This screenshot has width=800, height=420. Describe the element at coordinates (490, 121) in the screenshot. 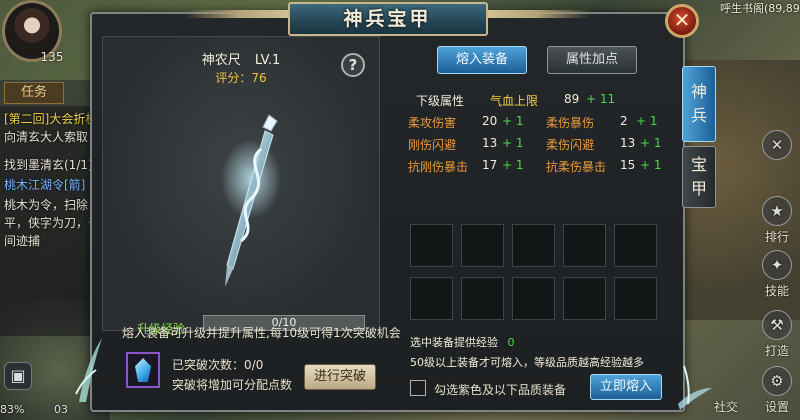

I see `stat-value: 20` at that location.